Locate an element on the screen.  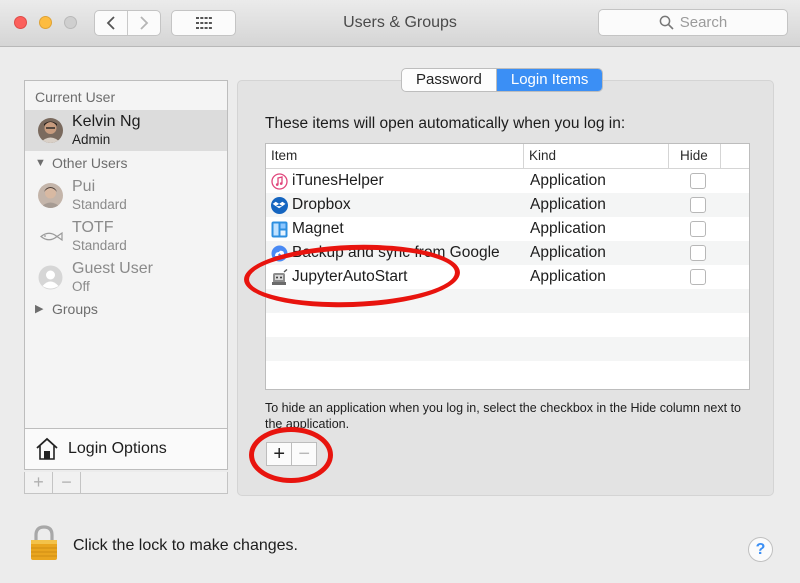
add-user-button: + is located at coordinates (39, 482).